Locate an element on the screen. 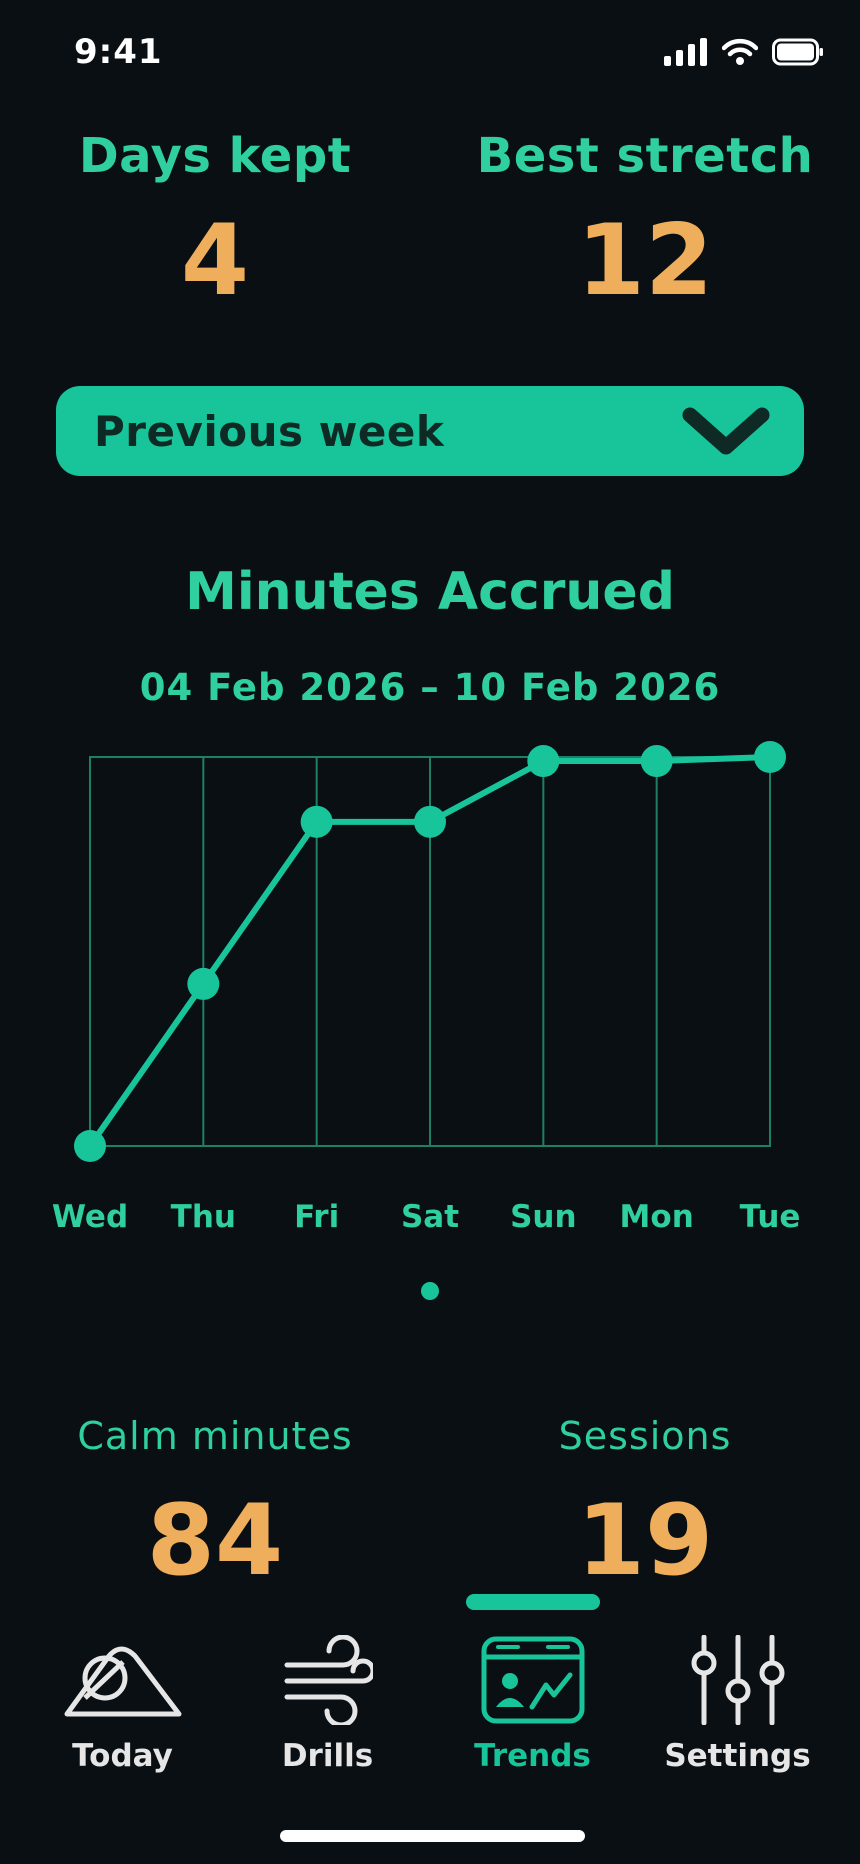  status-time: 9:41 is located at coordinates (118, 52).